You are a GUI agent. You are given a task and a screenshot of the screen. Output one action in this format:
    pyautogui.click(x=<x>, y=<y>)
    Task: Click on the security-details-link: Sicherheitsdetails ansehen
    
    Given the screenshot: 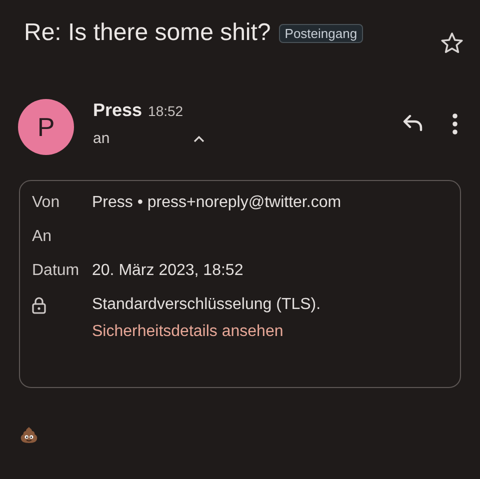 What is the action you would take?
    pyautogui.click(x=188, y=331)
    